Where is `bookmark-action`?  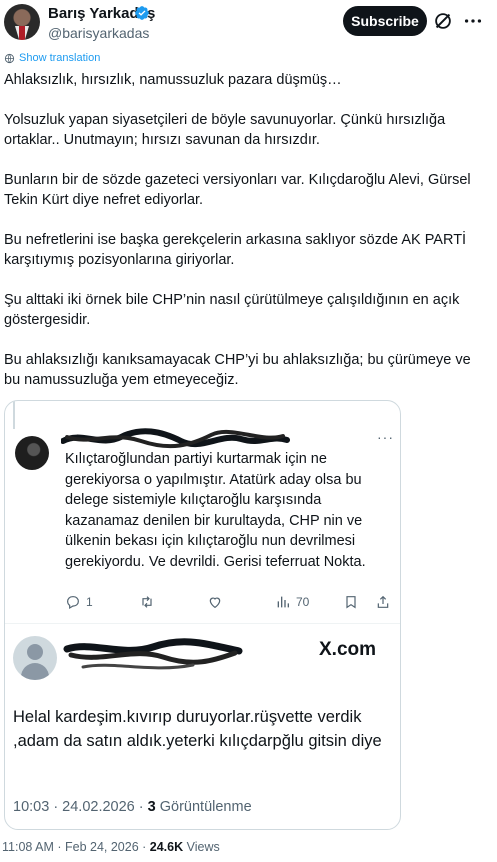
bookmark-action is located at coordinates (351, 602).